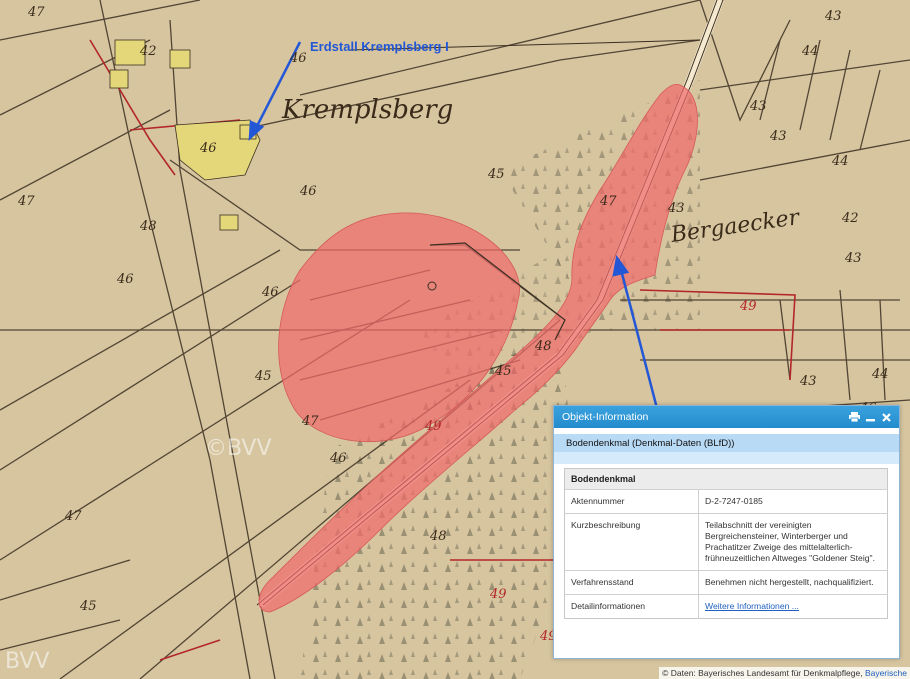 The image size is (910, 679). What do you see at coordinates (870, 417) in the screenshot?
I see `minimize-icon` at bounding box center [870, 417].